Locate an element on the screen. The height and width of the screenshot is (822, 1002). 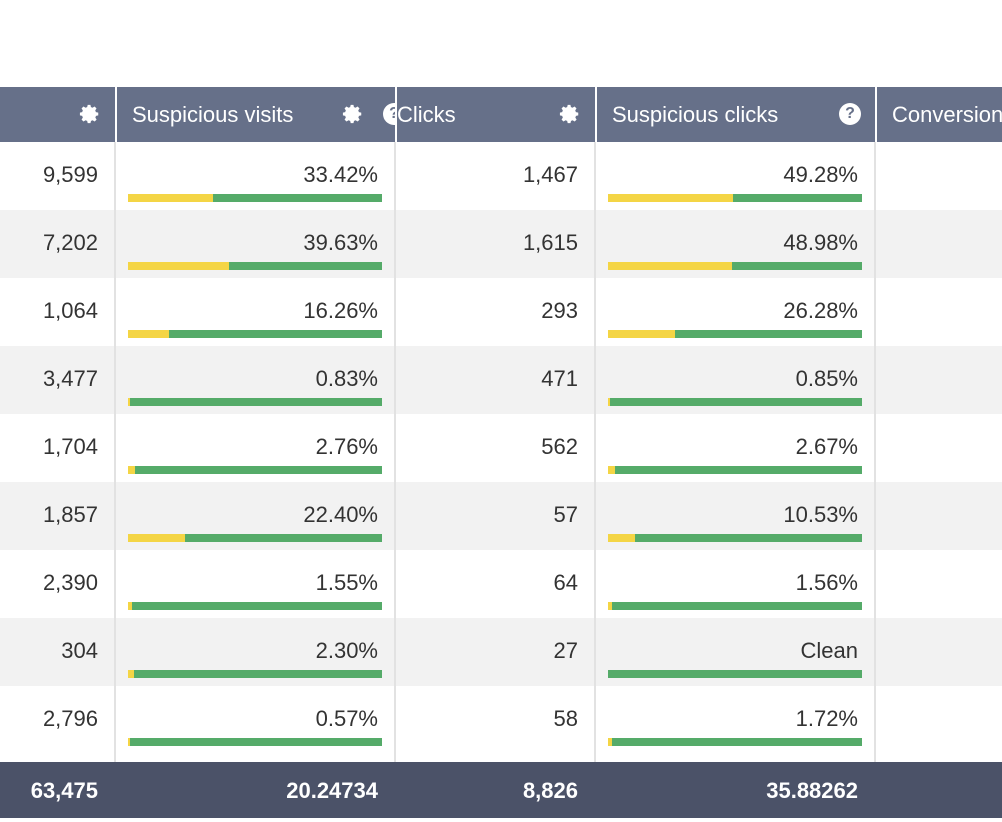
visits-value: 304 is located at coordinates (79, 650).